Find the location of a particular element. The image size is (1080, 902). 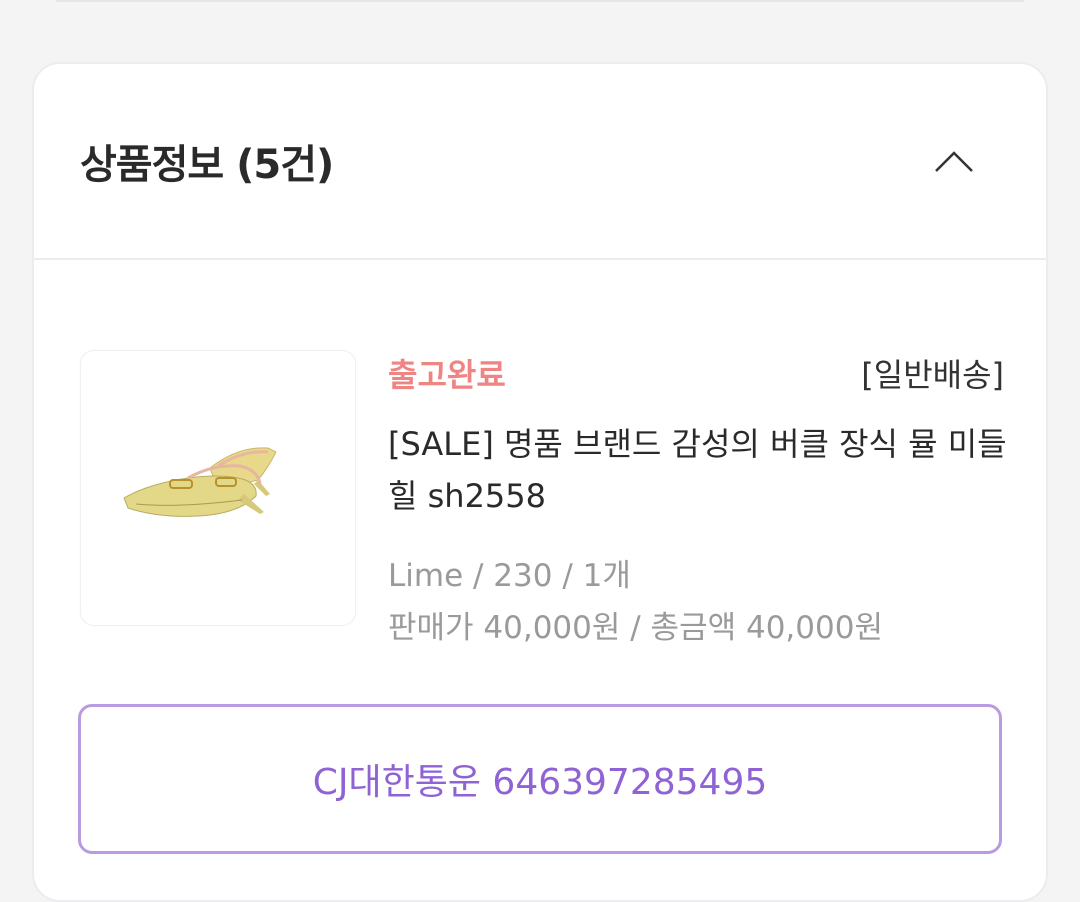

product-price: 판매가 40,000원 / 총금액 40,000원 is located at coordinates (635, 628).